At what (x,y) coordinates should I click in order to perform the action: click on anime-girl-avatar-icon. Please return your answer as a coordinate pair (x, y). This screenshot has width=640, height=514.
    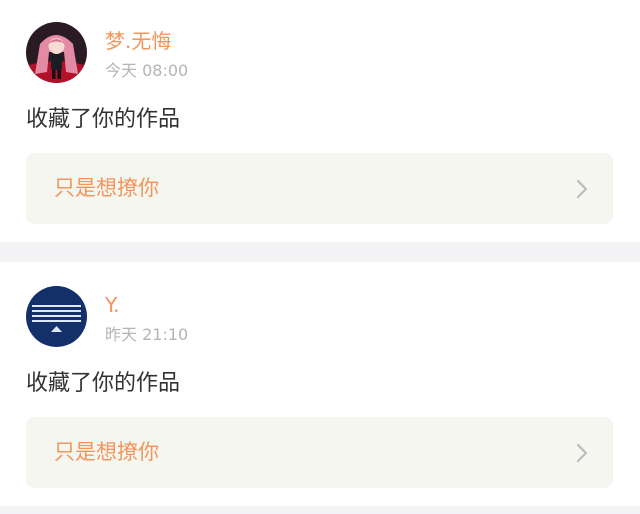
    Looking at the image, I should click on (56, 52).